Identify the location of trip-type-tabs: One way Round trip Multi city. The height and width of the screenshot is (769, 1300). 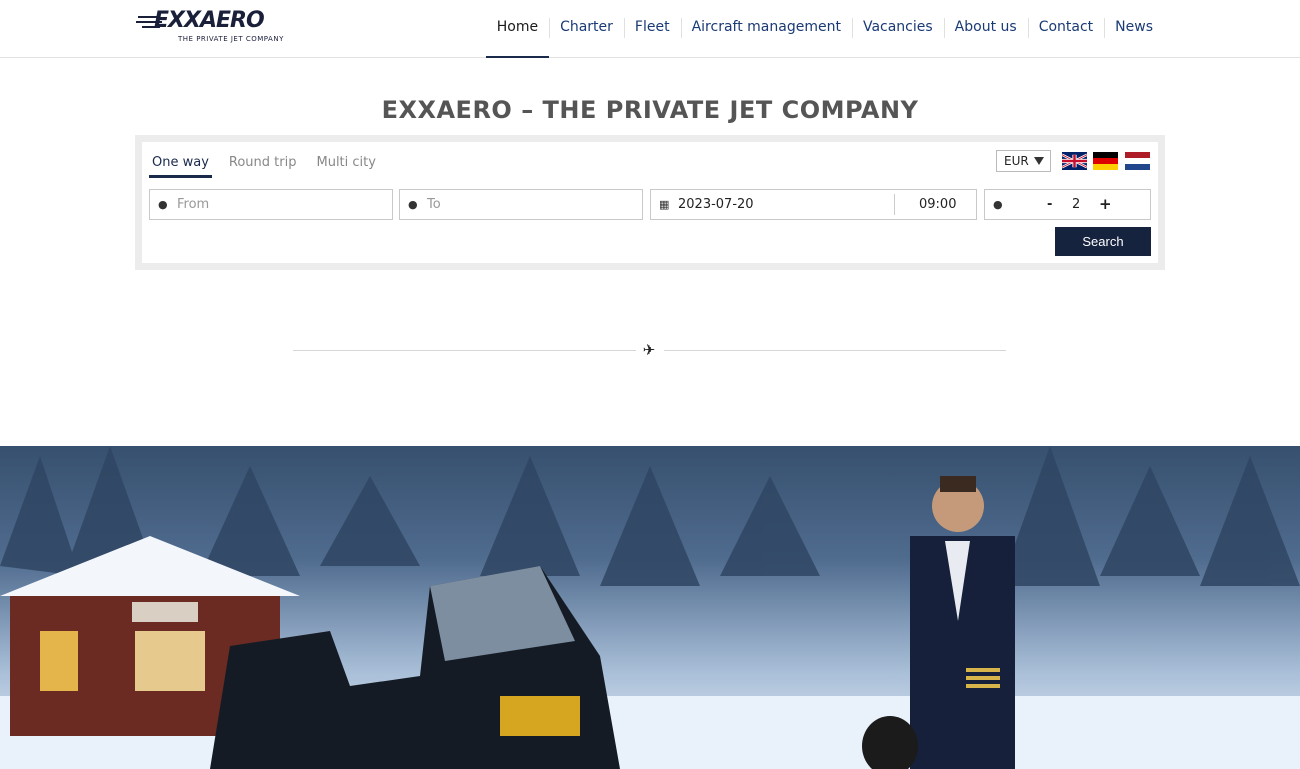
(271, 166).